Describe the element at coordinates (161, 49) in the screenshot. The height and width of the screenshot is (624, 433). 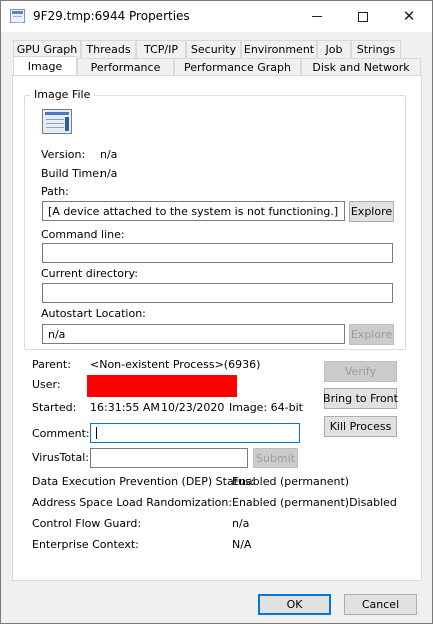
I see `tab-tcpip: TCP/IP` at that location.